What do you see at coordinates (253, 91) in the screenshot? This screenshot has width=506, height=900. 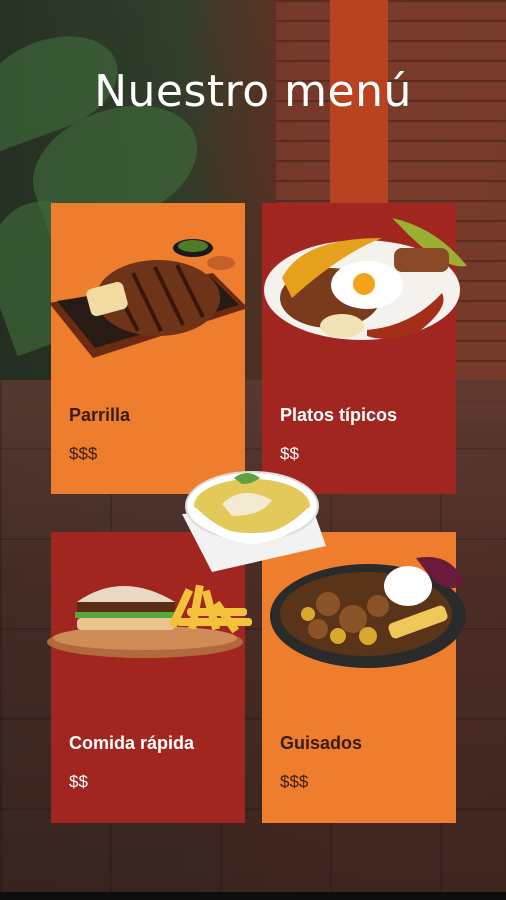 I see `page-title: Nuestro menú` at bounding box center [253, 91].